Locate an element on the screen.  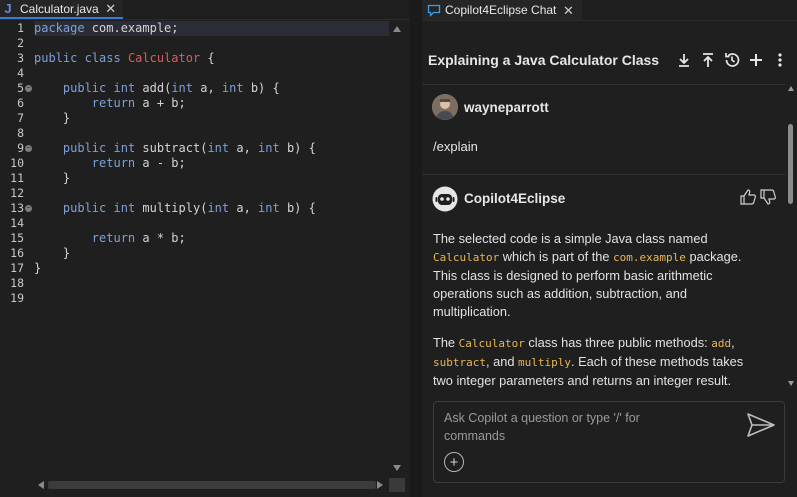
inline-code: multiply is located at coordinates (544, 362).